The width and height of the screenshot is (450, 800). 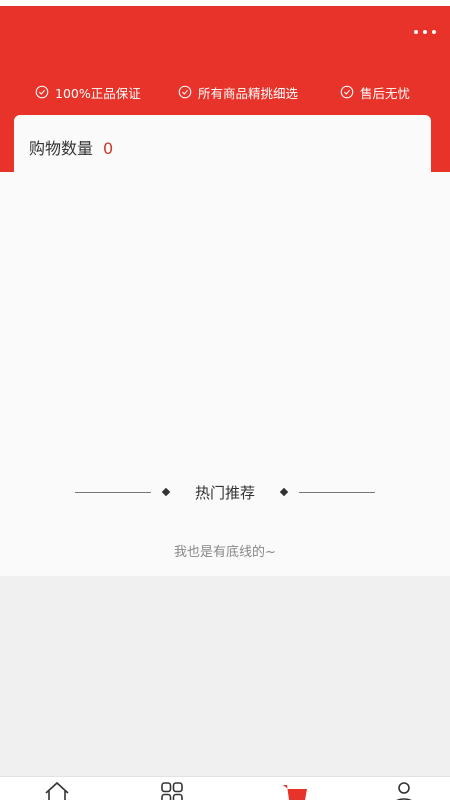 I want to click on cart-count: 购物数量 0, so click(x=71, y=147).